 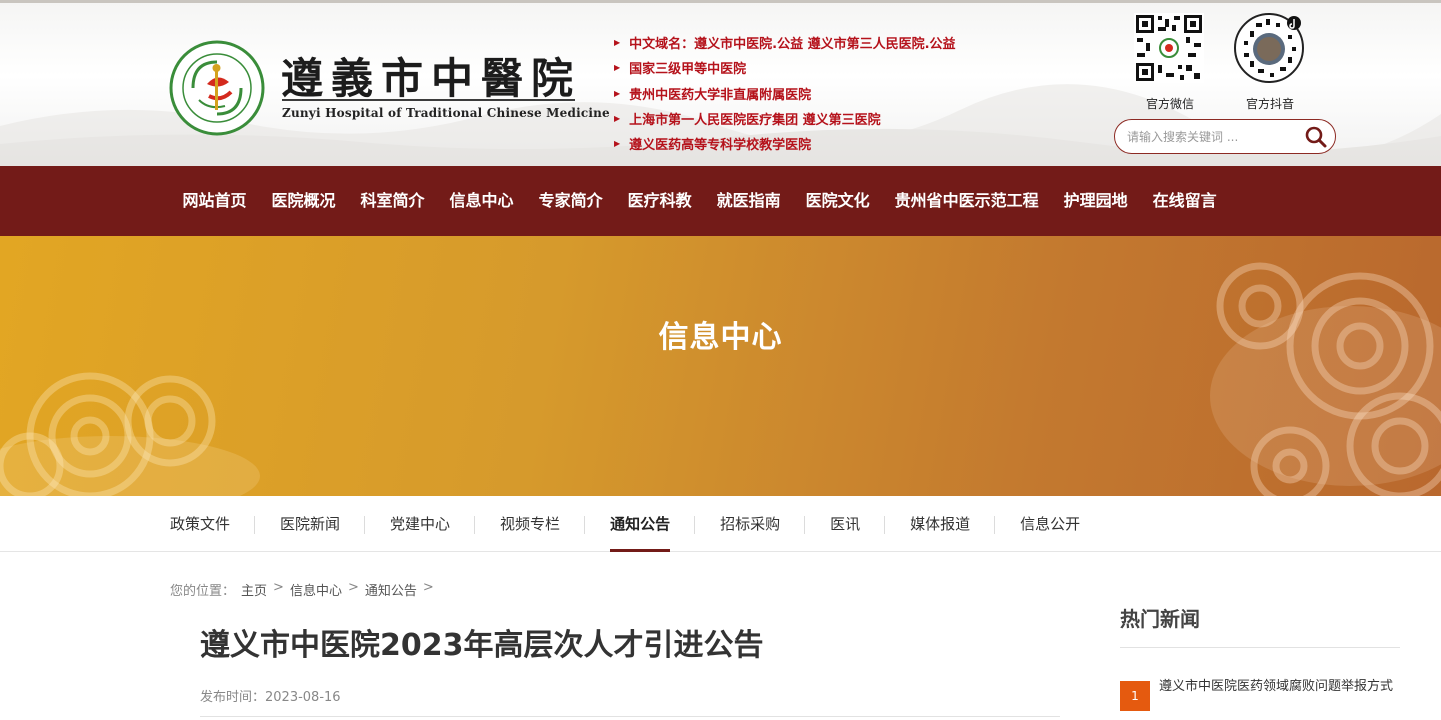 I want to click on breadcrumb-label: 您的位置：, so click(x=203, y=591).